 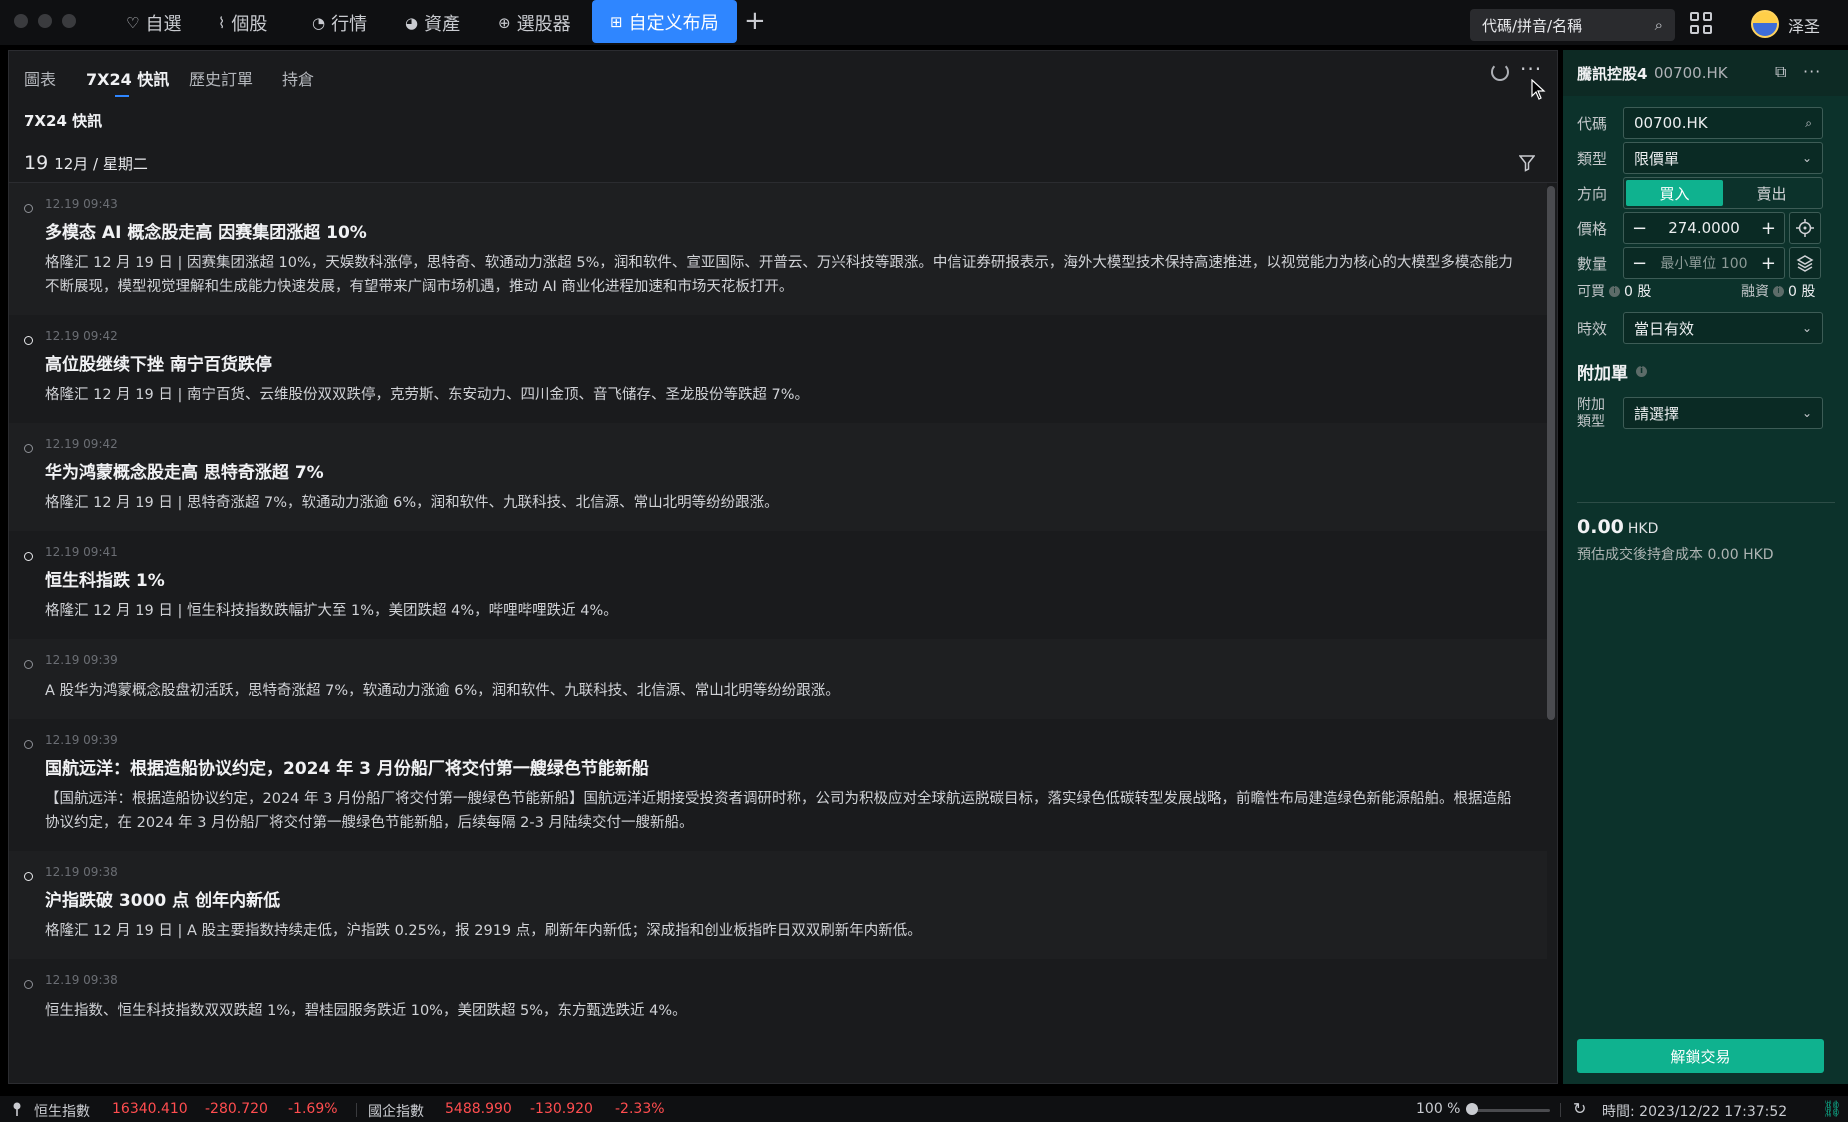 I want to click on order-type-select: 限價單 ⌄, so click(x=1723, y=158).